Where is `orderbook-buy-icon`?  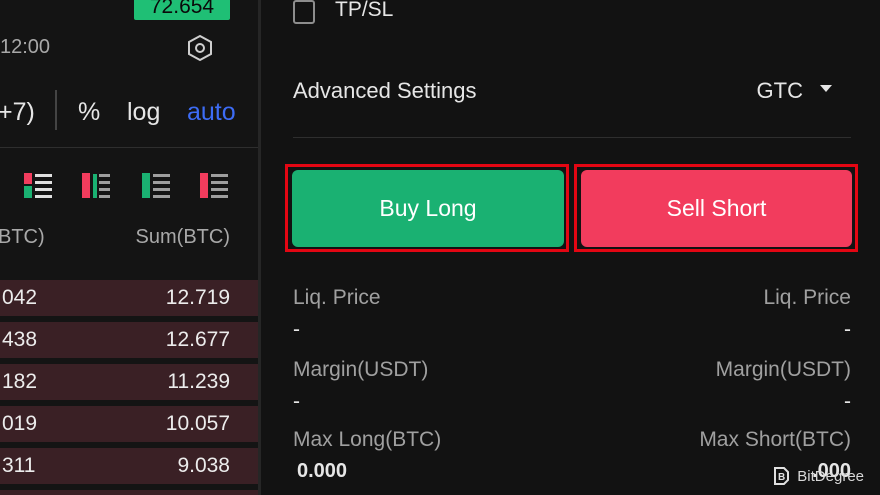
orderbook-buy-icon is located at coordinates (156, 186).